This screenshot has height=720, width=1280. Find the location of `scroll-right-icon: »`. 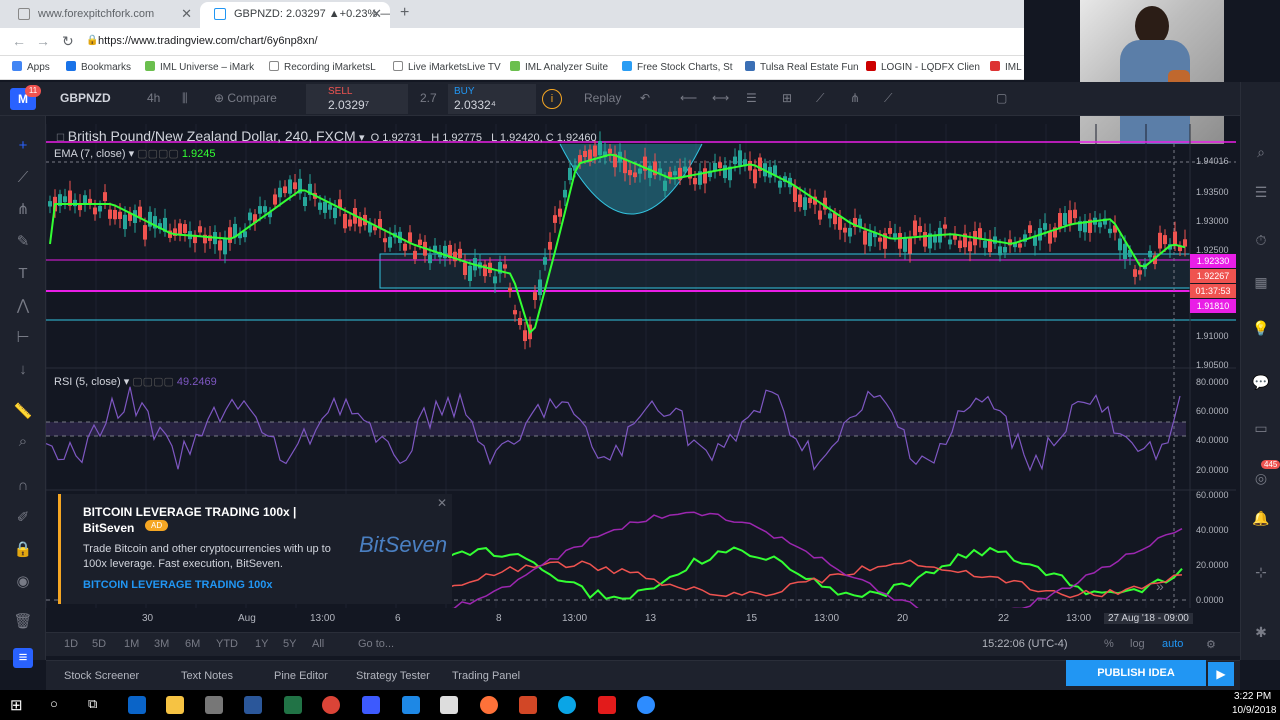

scroll-right-icon: » is located at coordinates (1160, 586).